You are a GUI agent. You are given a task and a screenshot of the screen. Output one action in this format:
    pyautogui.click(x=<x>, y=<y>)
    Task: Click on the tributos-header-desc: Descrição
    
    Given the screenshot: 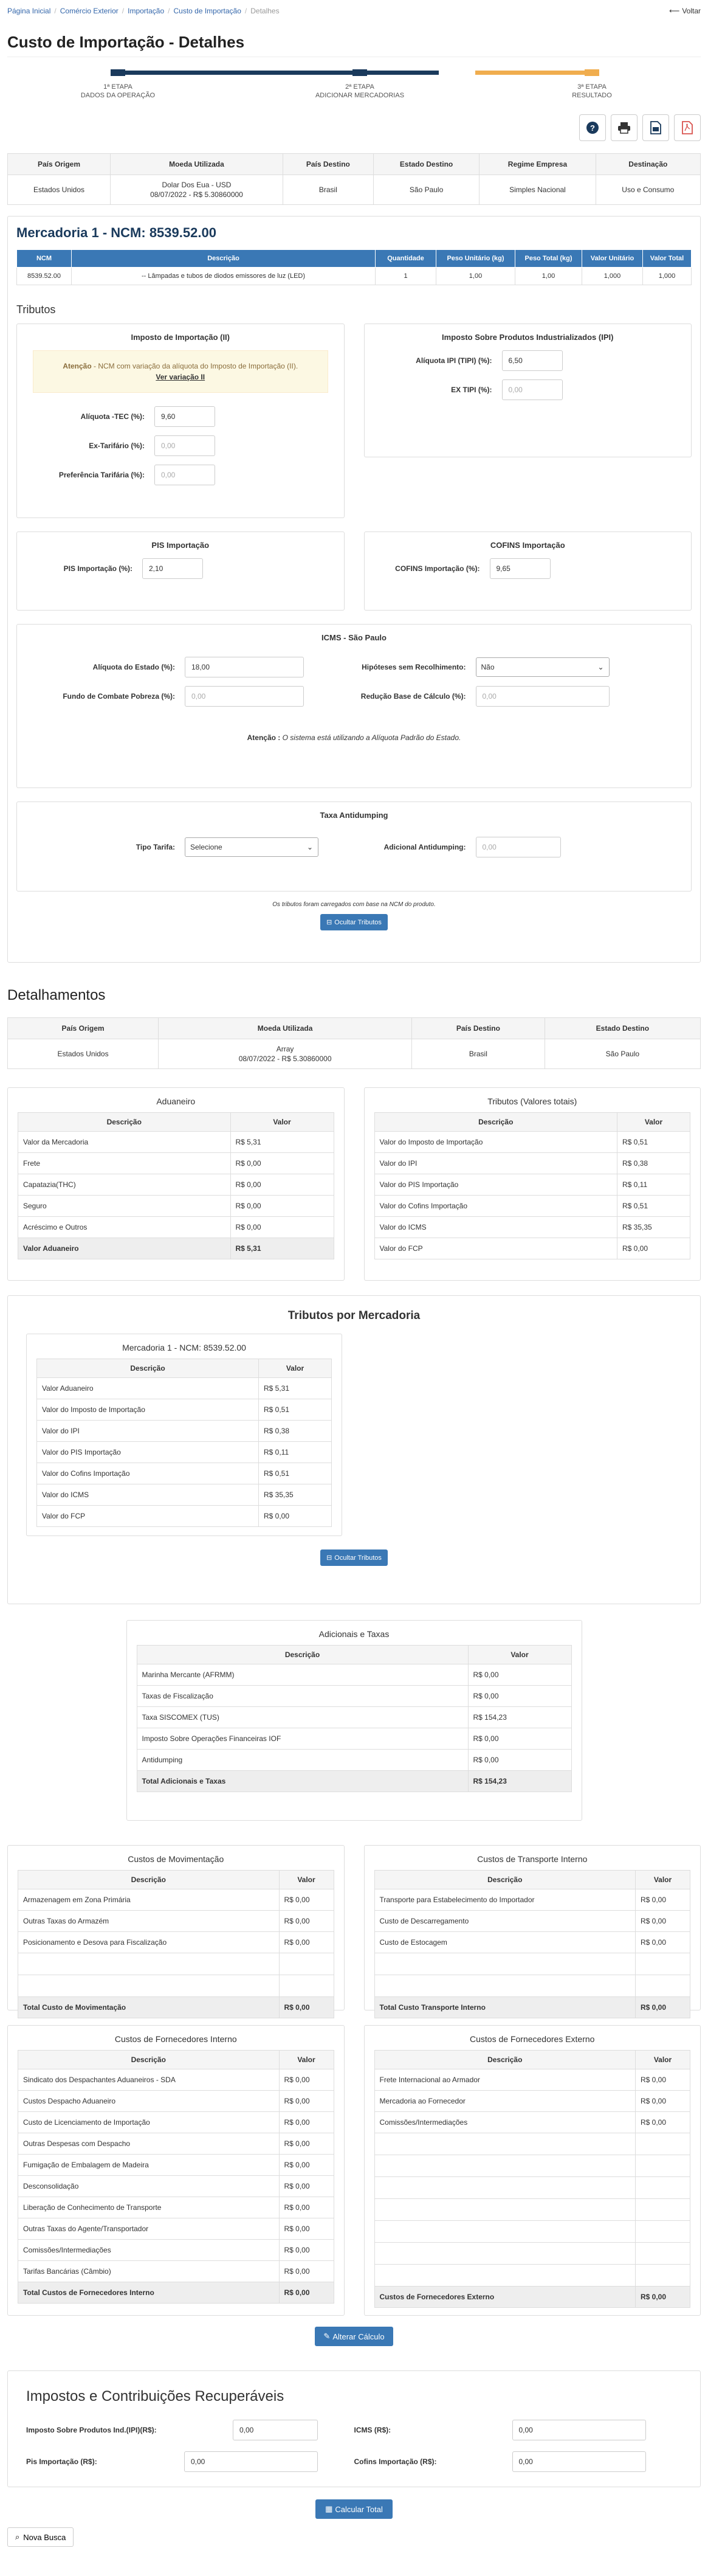 What is the action you would take?
    pyautogui.click(x=495, y=1122)
    